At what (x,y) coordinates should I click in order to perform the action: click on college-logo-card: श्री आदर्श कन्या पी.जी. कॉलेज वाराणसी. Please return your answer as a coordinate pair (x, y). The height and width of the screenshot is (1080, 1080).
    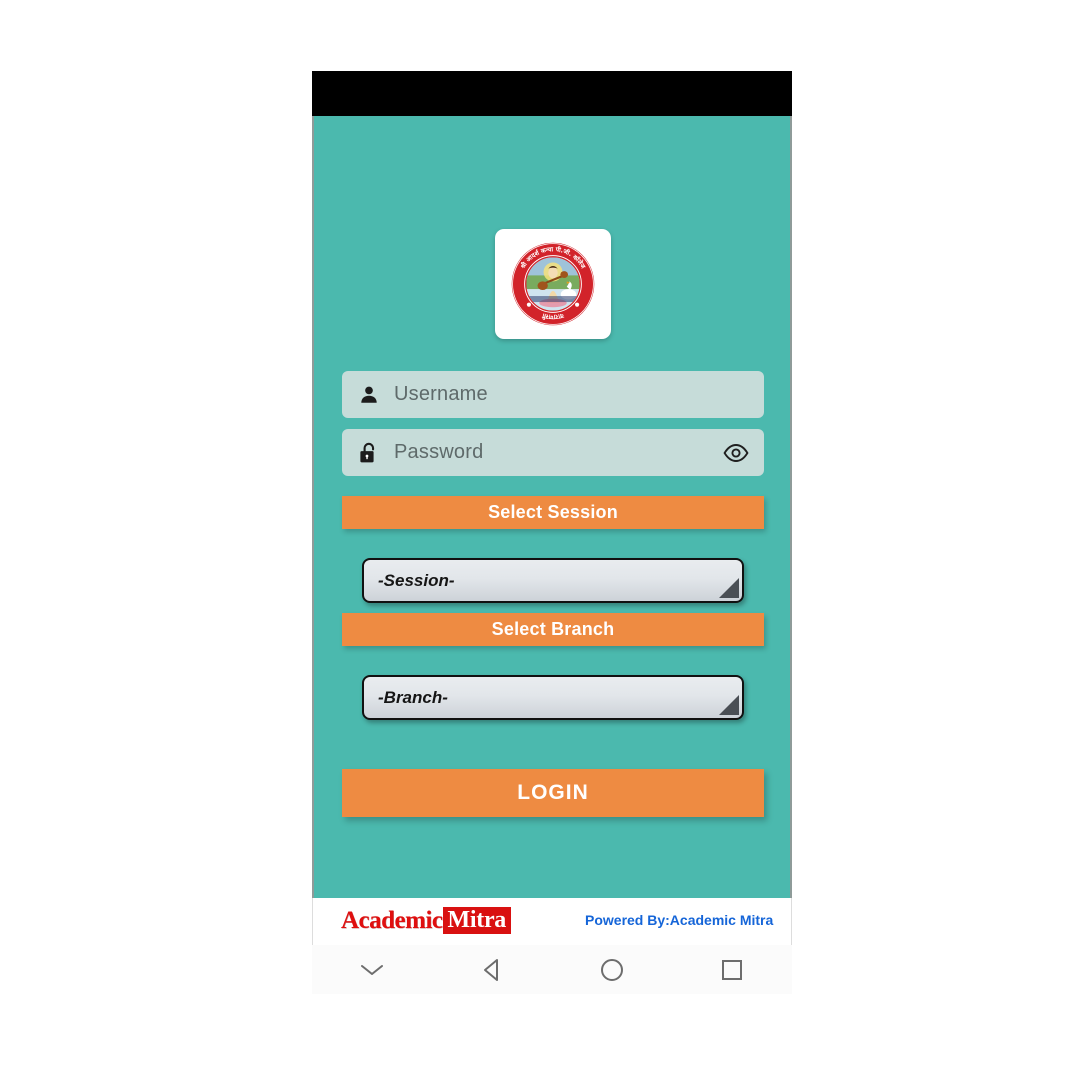
    Looking at the image, I should click on (553, 284).